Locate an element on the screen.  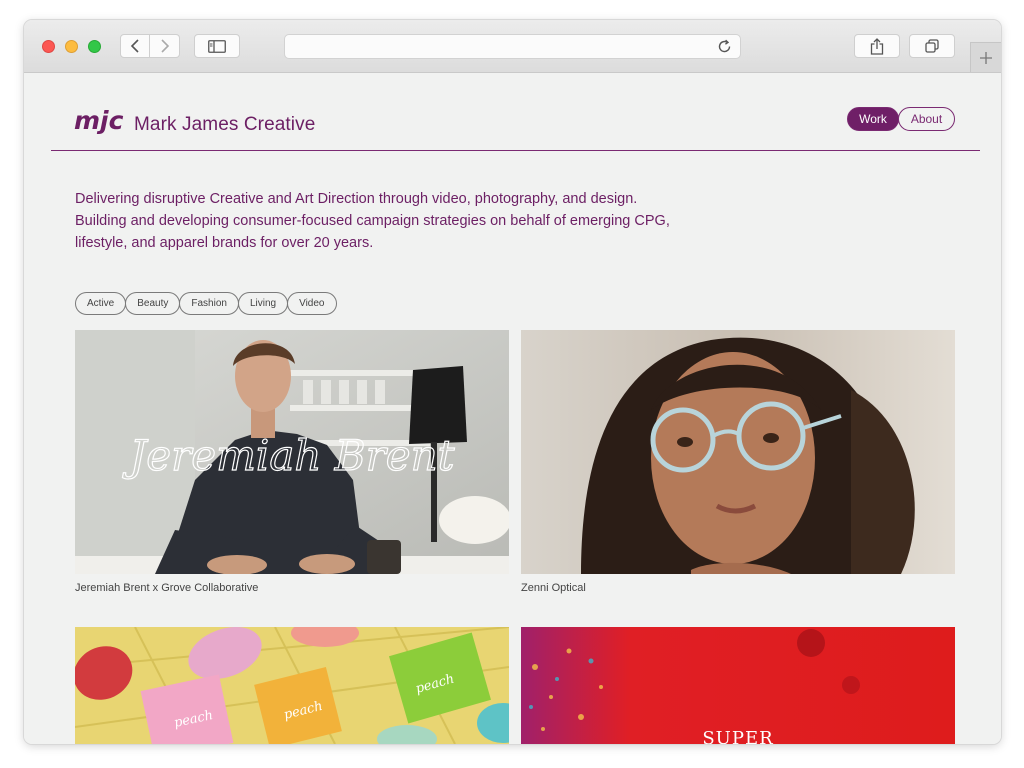
filter-active: Active is located at coordinates (101, 303).